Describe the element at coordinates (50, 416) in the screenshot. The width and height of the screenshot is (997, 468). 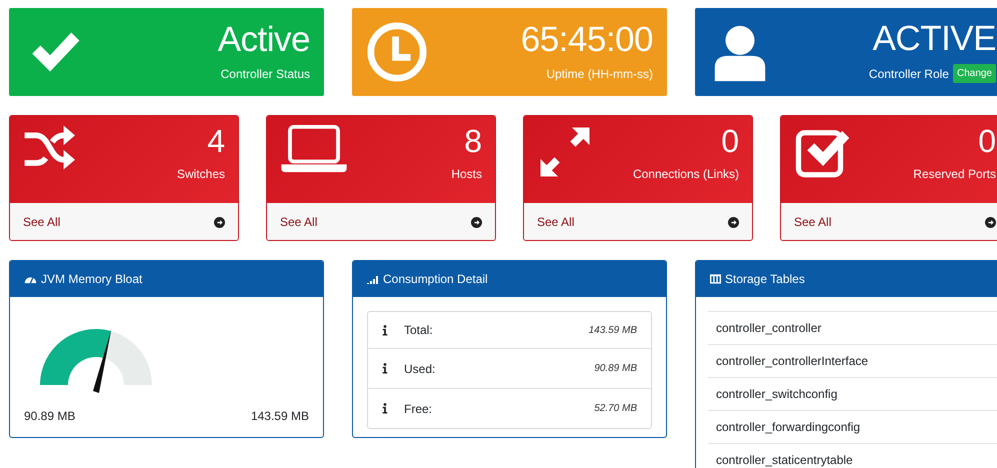
I see `gauge-min-label: 90.89 MB` at that location.